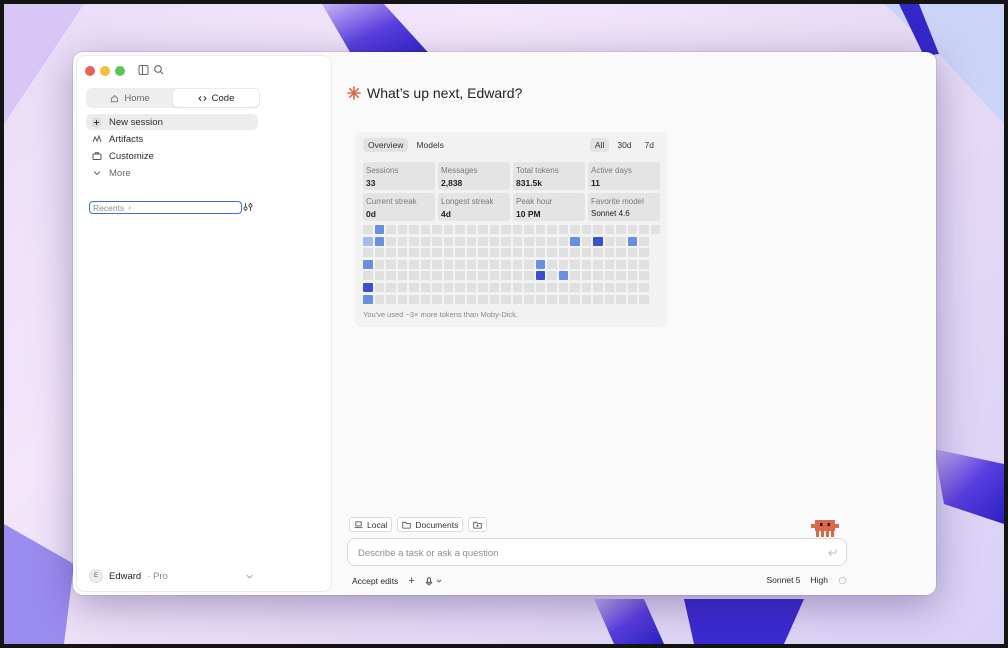  What do you see at coordinates (433, 581) in the screenshot?
I see `microphone-icon` at bounding box center [433, 581].